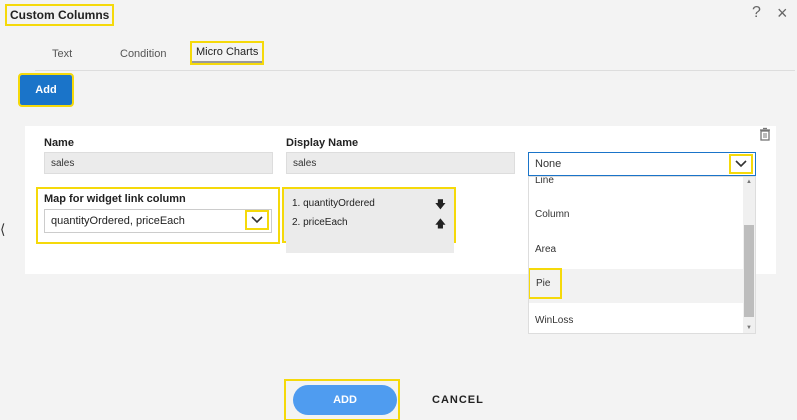 The height and width of the screenshot is (420, 797). Describe the element at coordinates (369, 215) in the screenshot. I see `column-order-list: 1. quantityOrdered 🡇 2. priceEach 🡅` at that location.